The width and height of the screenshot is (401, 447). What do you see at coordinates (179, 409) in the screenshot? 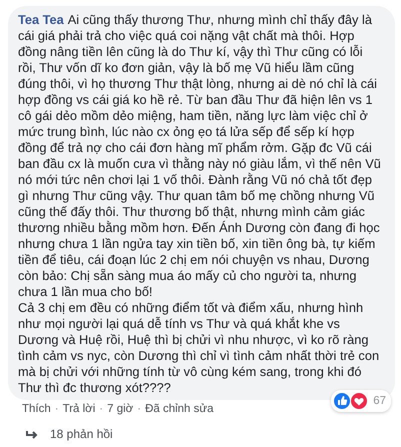
I see `action-link: Đã chỉnh sửa` at bounding box center [179, 409].